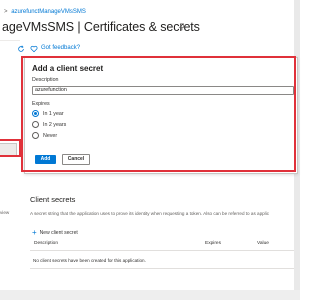 This screenshot has height=300, width=320. Describe the element at coordinates (58, 232) in the screenshot. I see `new-client-secret-label: New client secret` at that location.